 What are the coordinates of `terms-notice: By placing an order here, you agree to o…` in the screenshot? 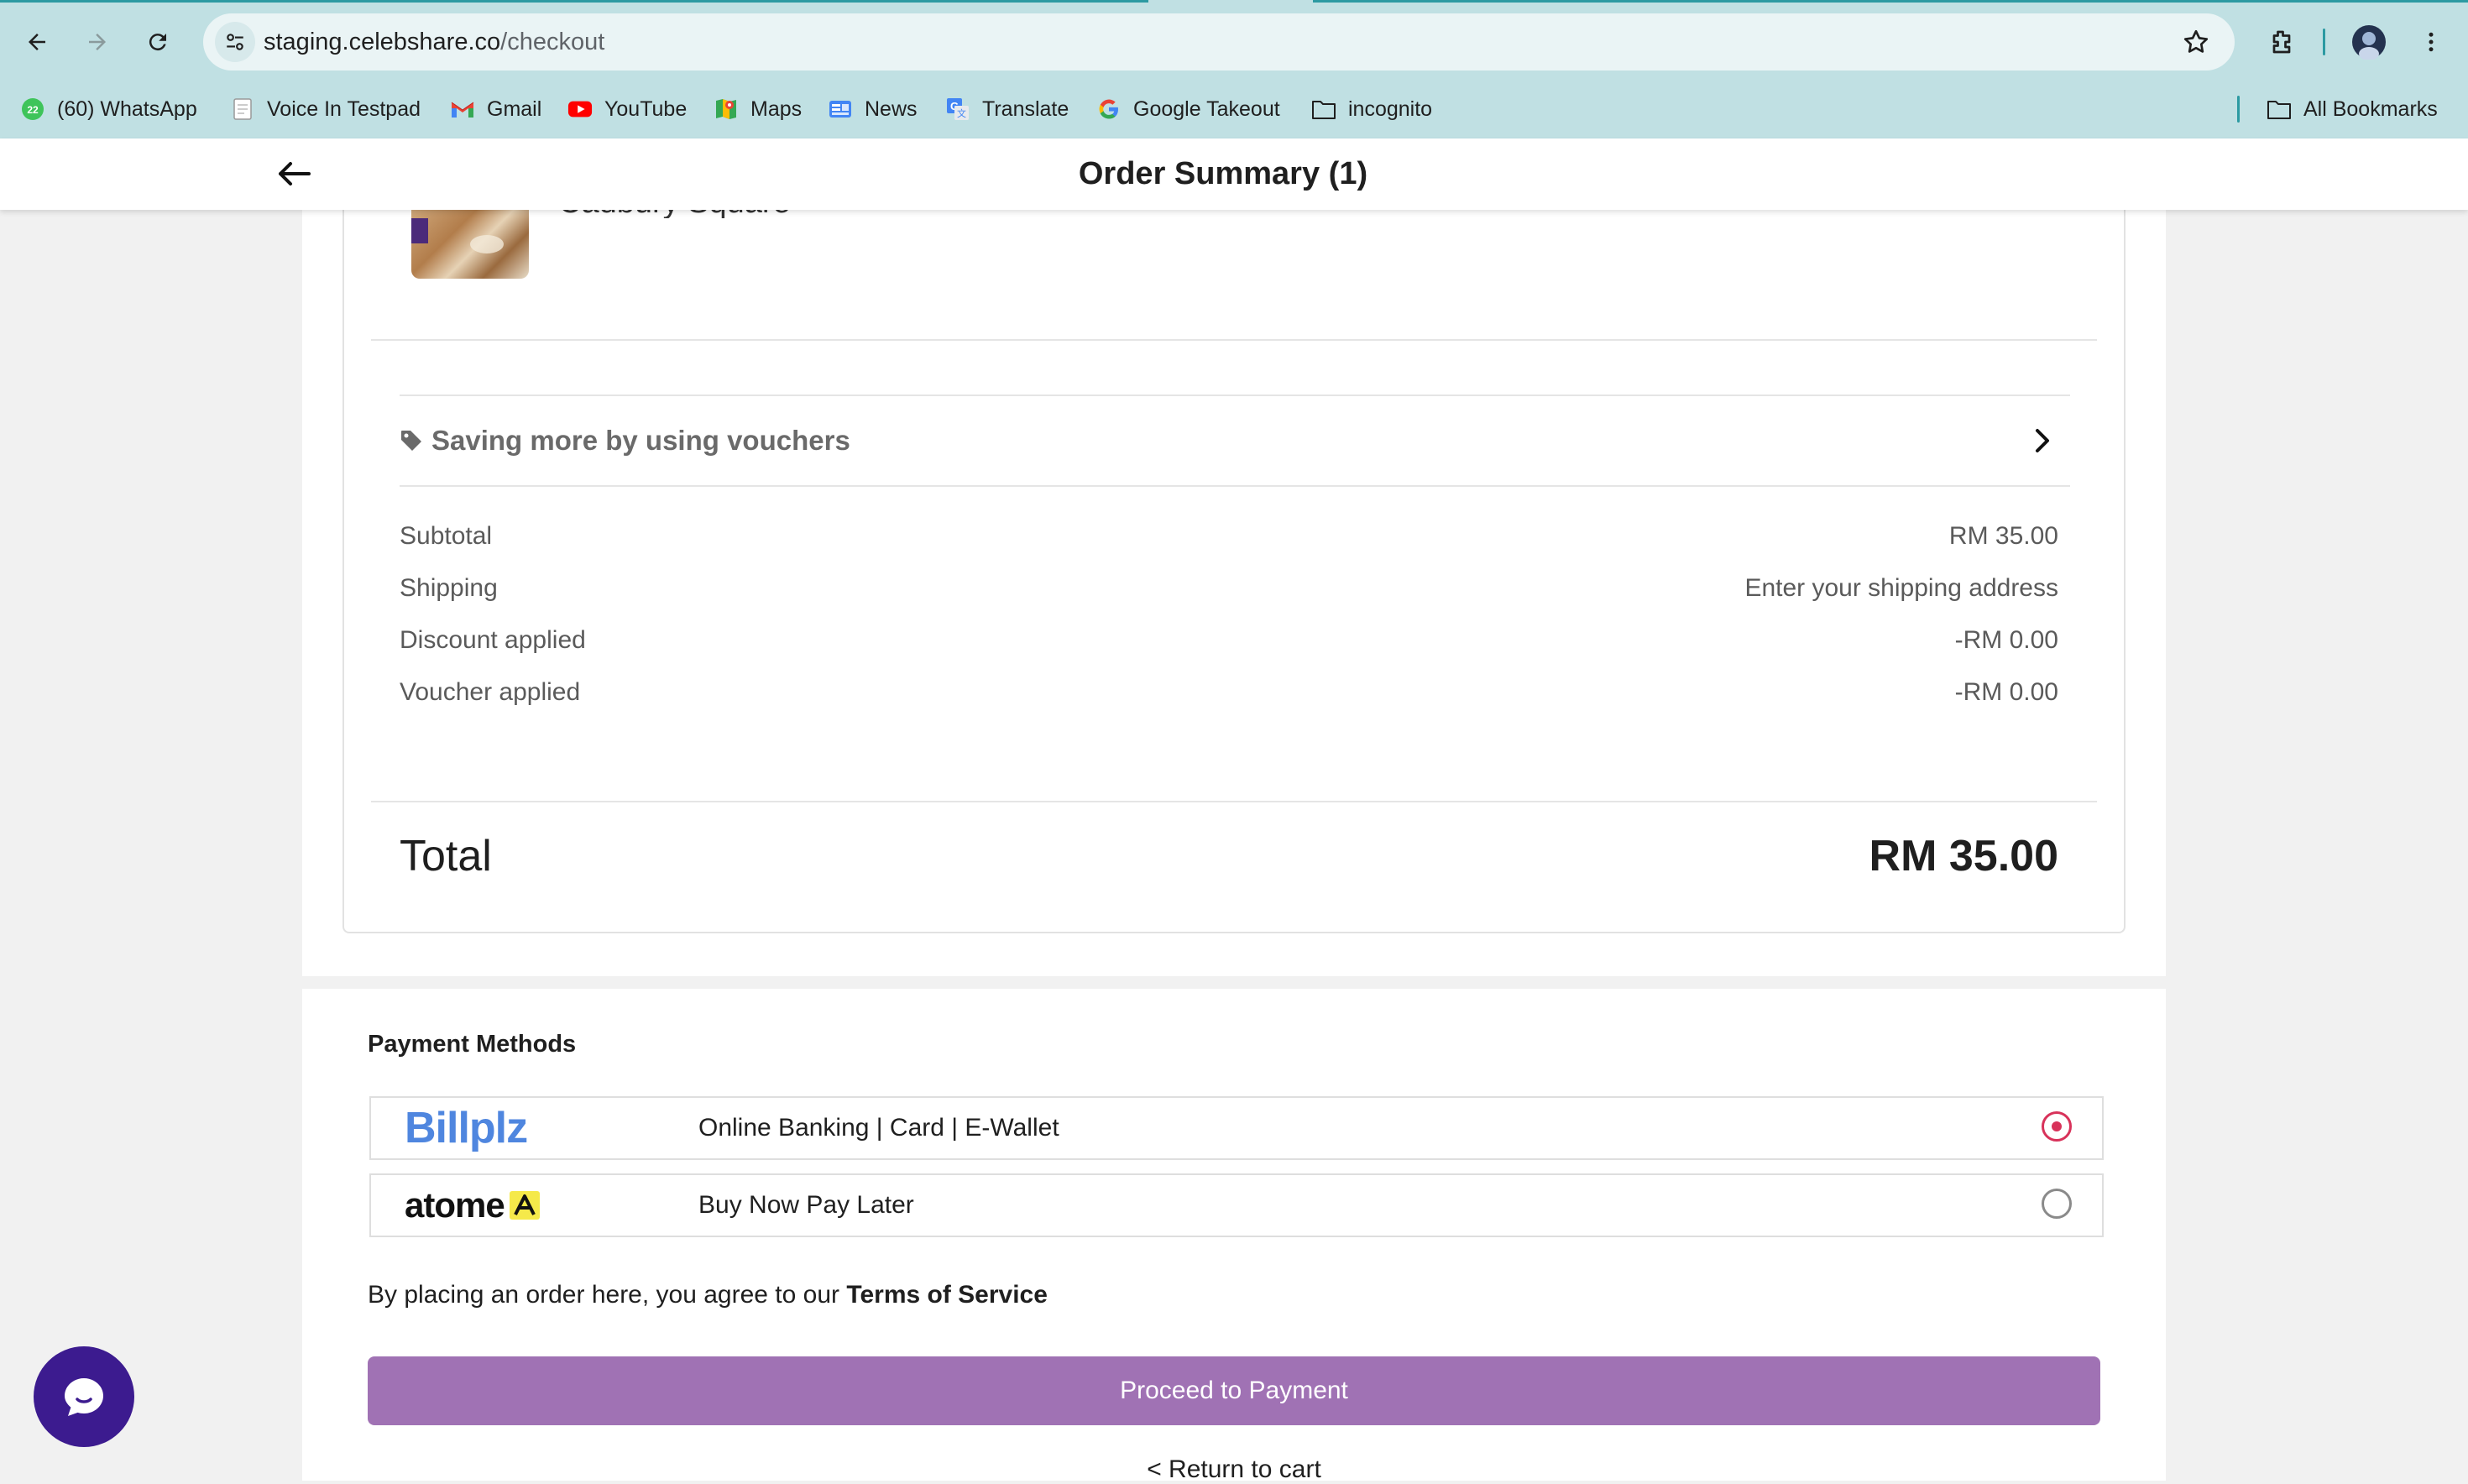 It's located at (708, 1295).